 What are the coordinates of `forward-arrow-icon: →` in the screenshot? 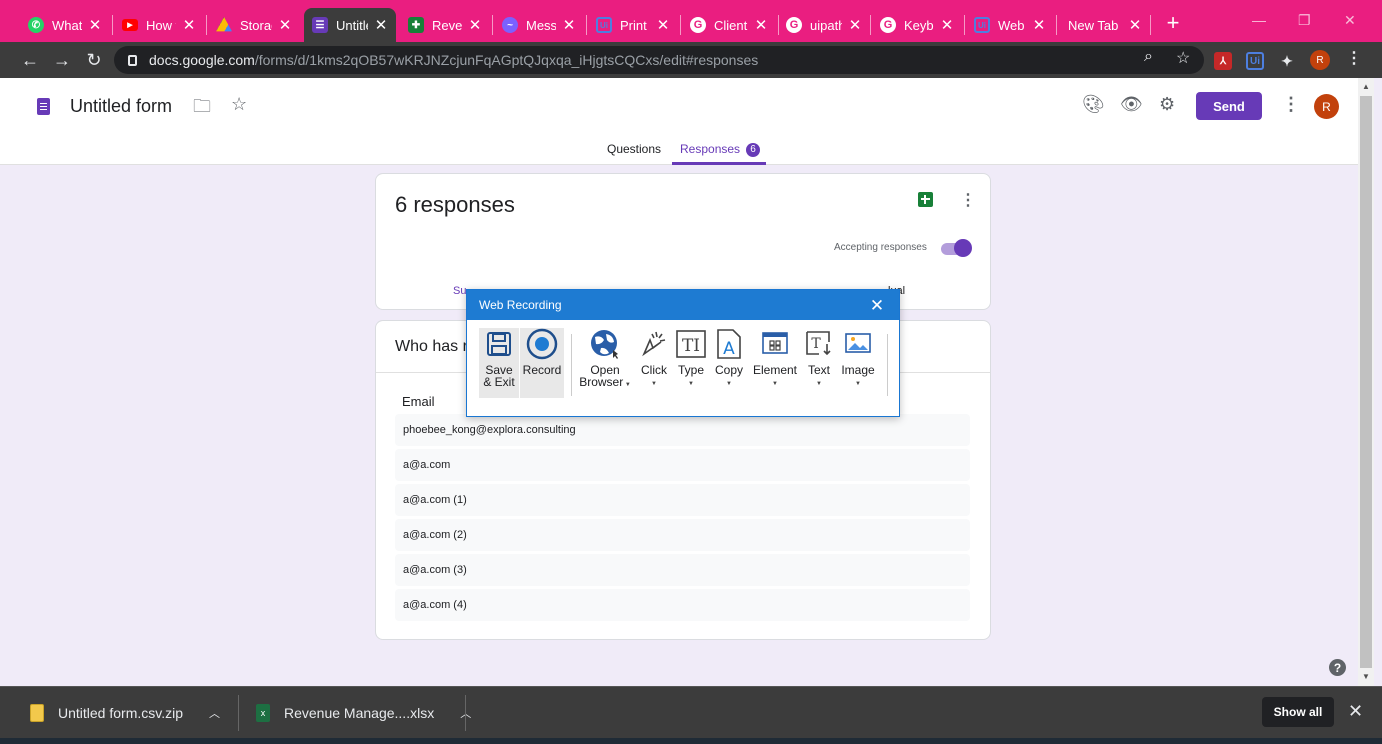 It's located at (62, 60).